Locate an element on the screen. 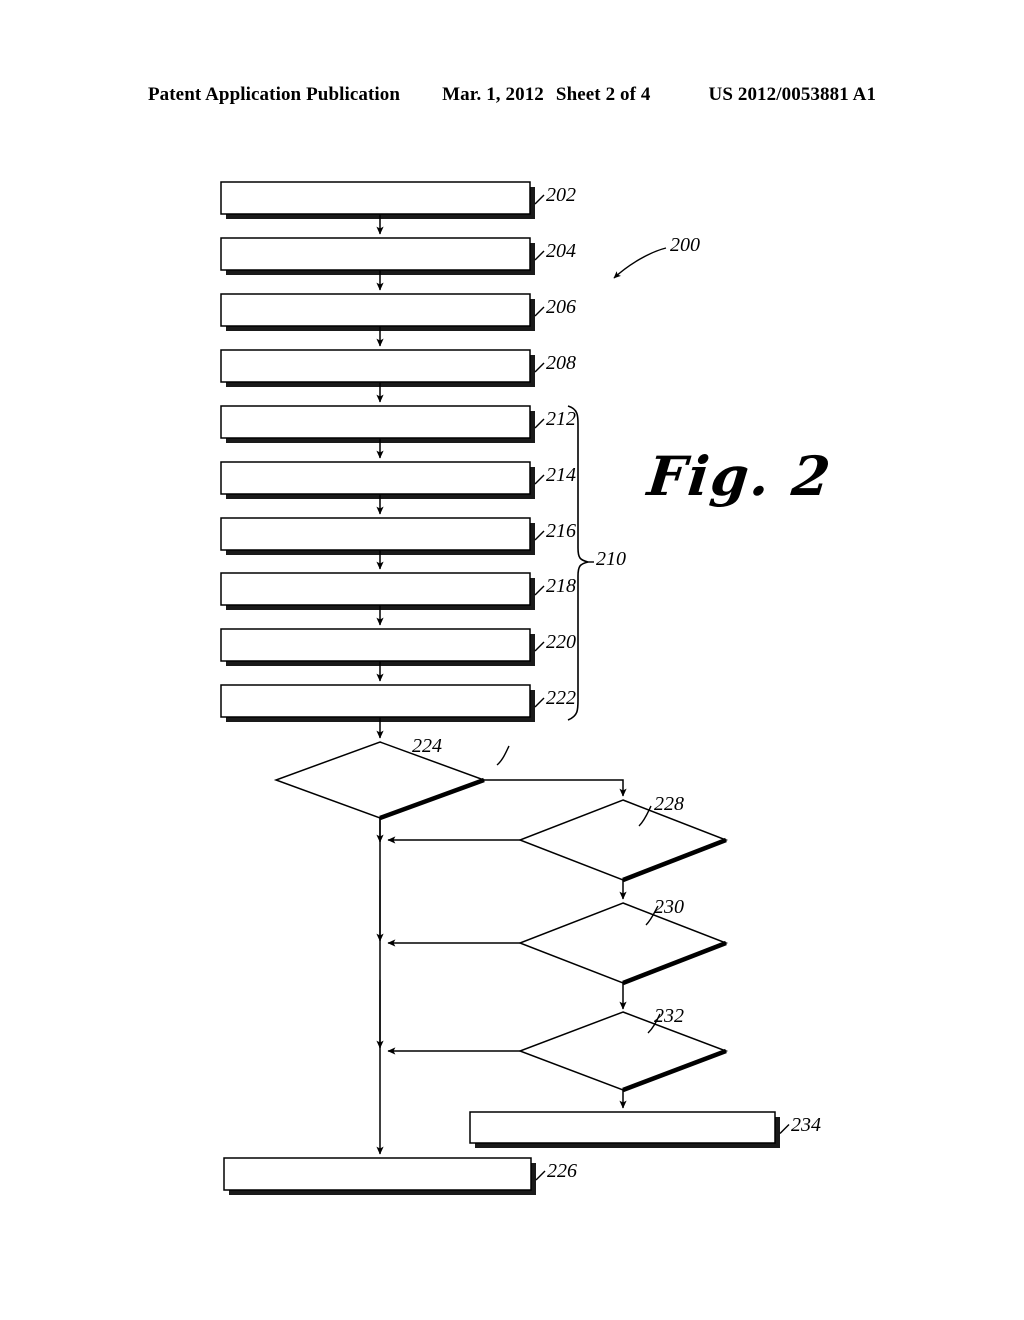  ref-numeral-234: 234 is located at coordinates (806, 1124).